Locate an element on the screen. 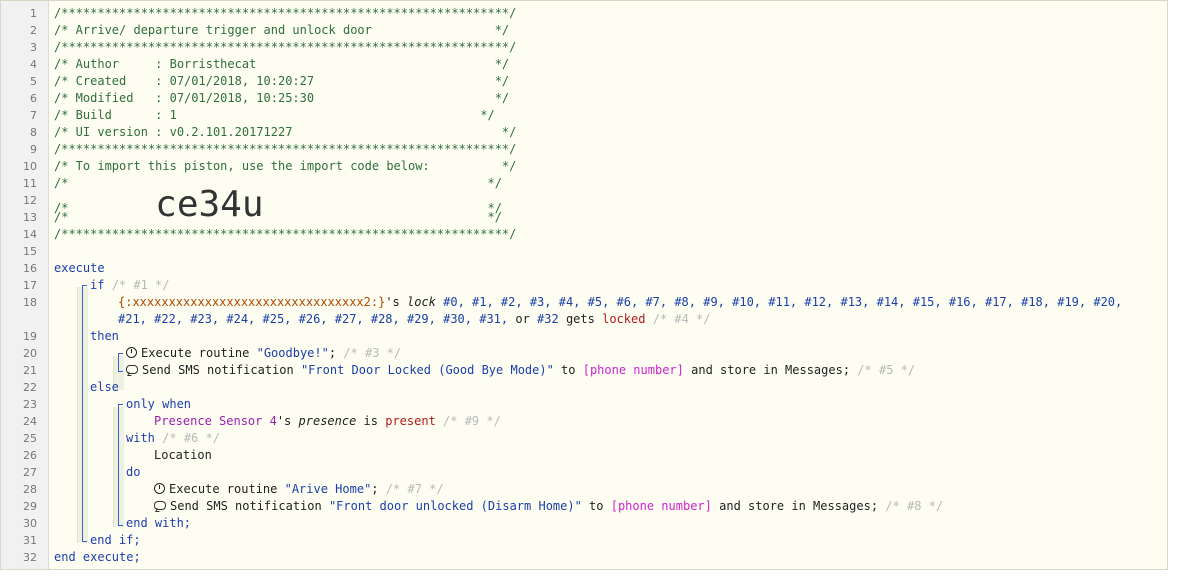 The image size is (1178, 579). device-list: {:xxxxxxxxxxxxxxxxxxxxxxxxxxxxxxxx2:} is located at coordinates (251, 302).